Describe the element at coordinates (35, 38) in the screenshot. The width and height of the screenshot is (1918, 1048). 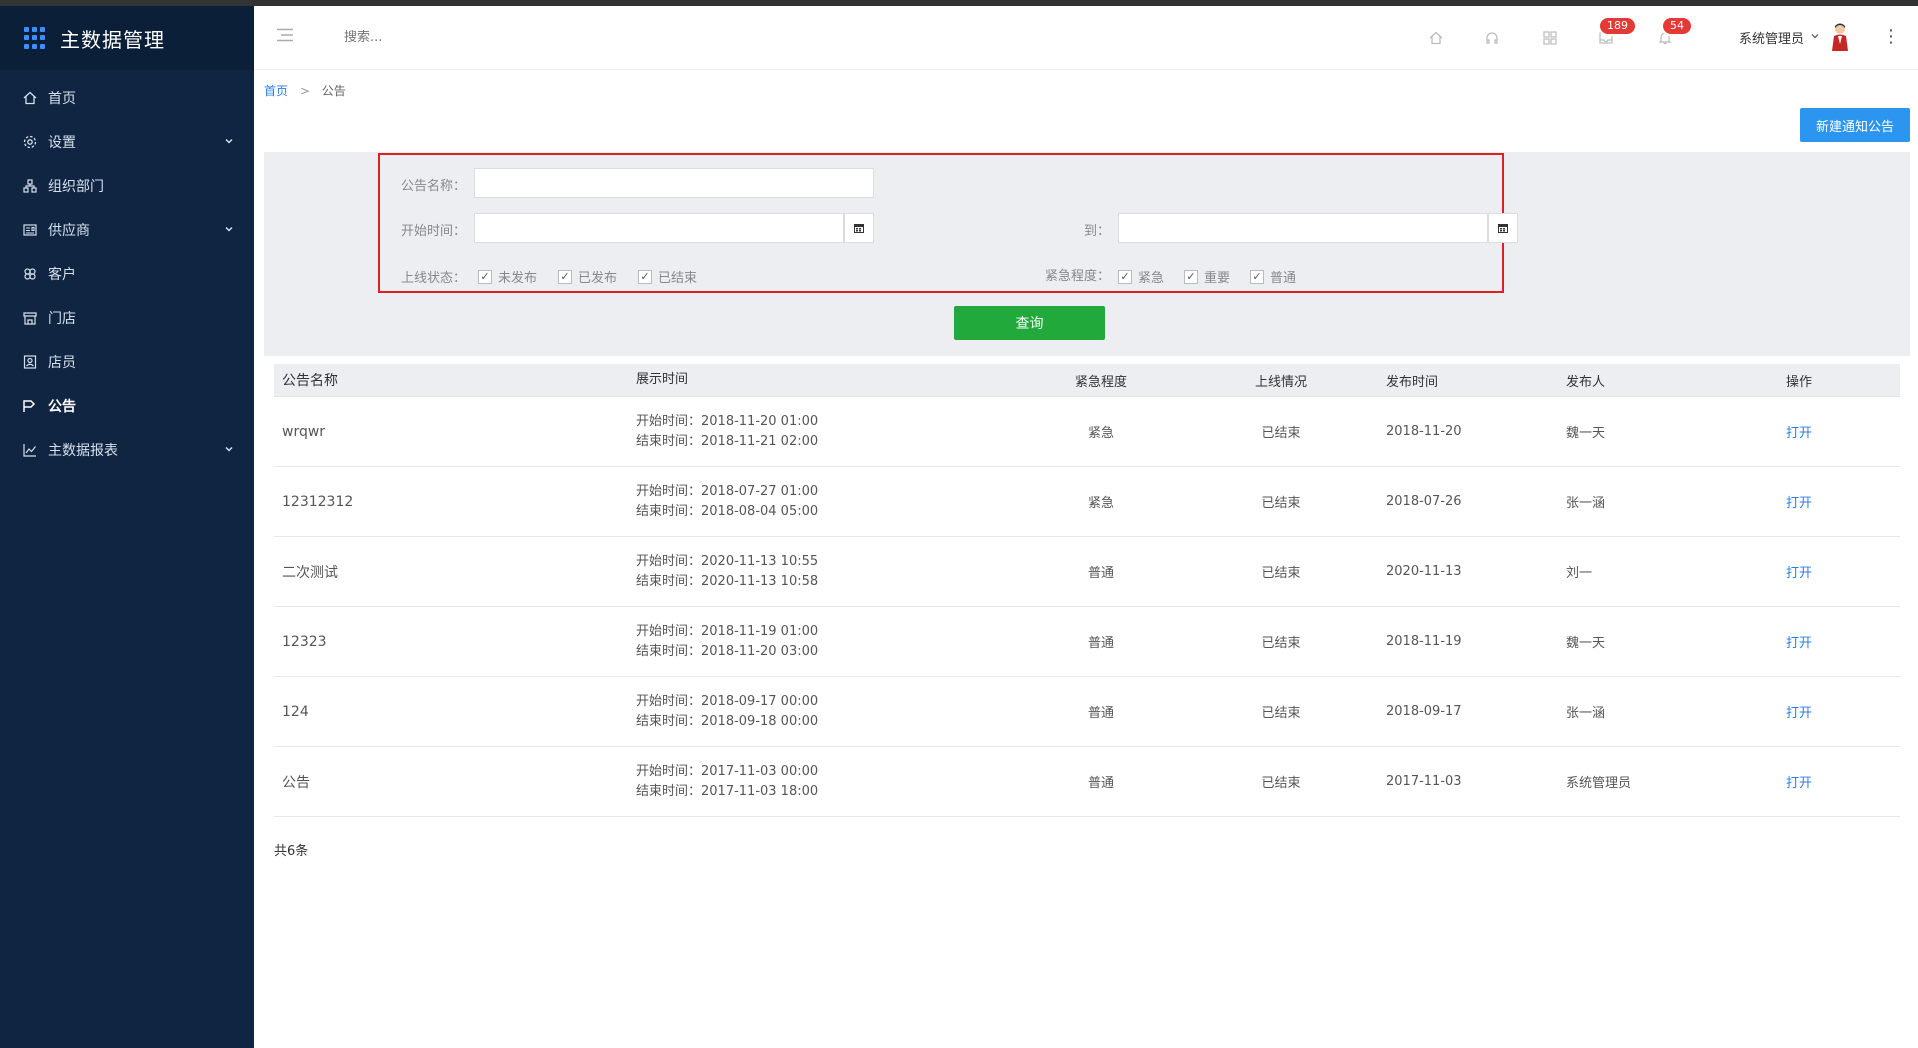
I see `app-grid-icon` at that location.